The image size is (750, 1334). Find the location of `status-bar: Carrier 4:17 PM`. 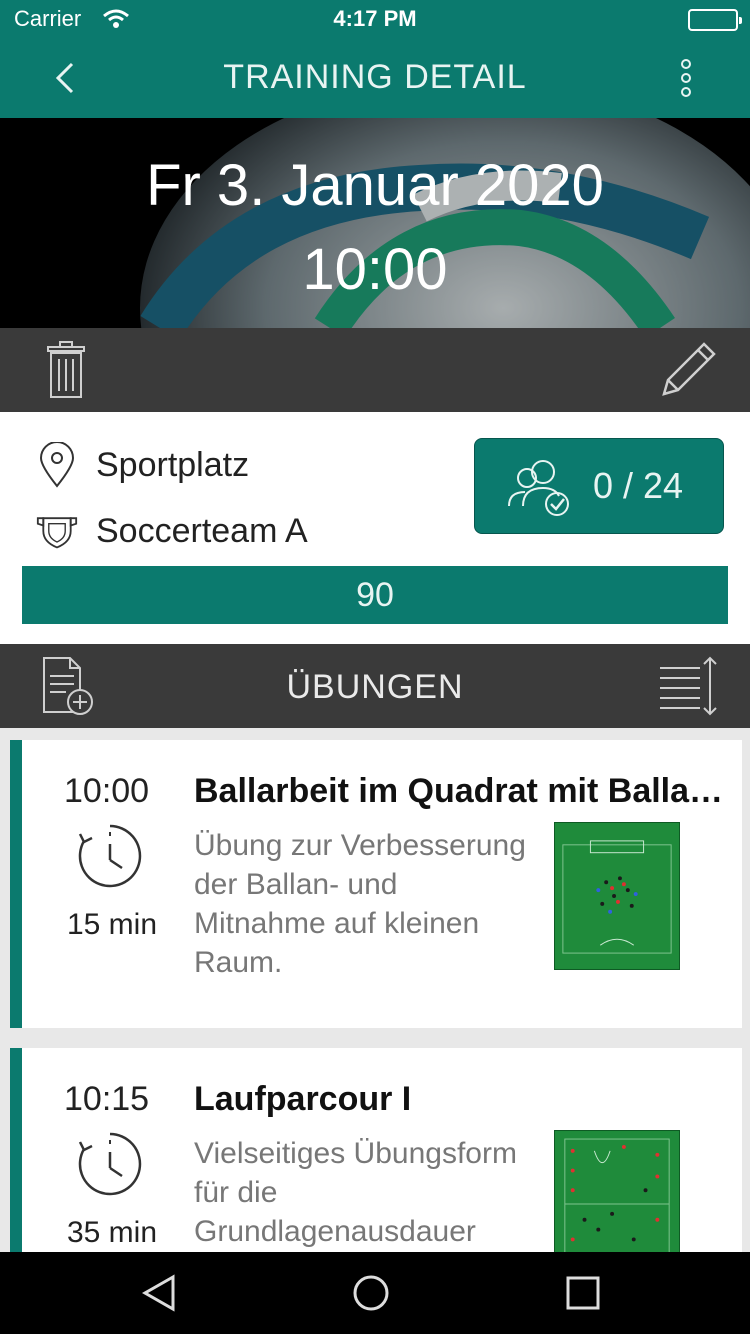

status-bar: Carrier 4:17 PM is located at coordinates (375, 20).